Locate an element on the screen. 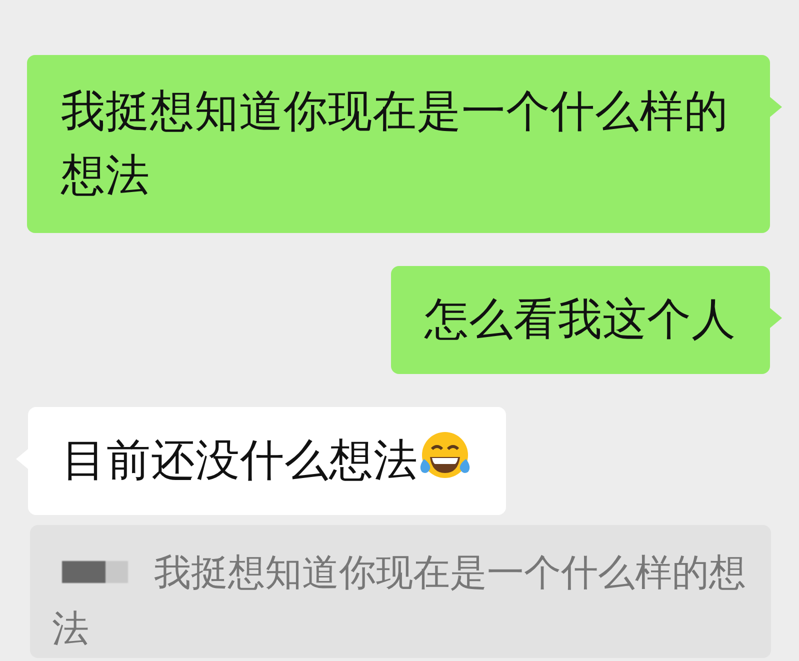 This screenshot has height=661, width=799. quoted-text: 我挺想知道你现在是一个什么样的想法 is located at coordinates (399, 600).